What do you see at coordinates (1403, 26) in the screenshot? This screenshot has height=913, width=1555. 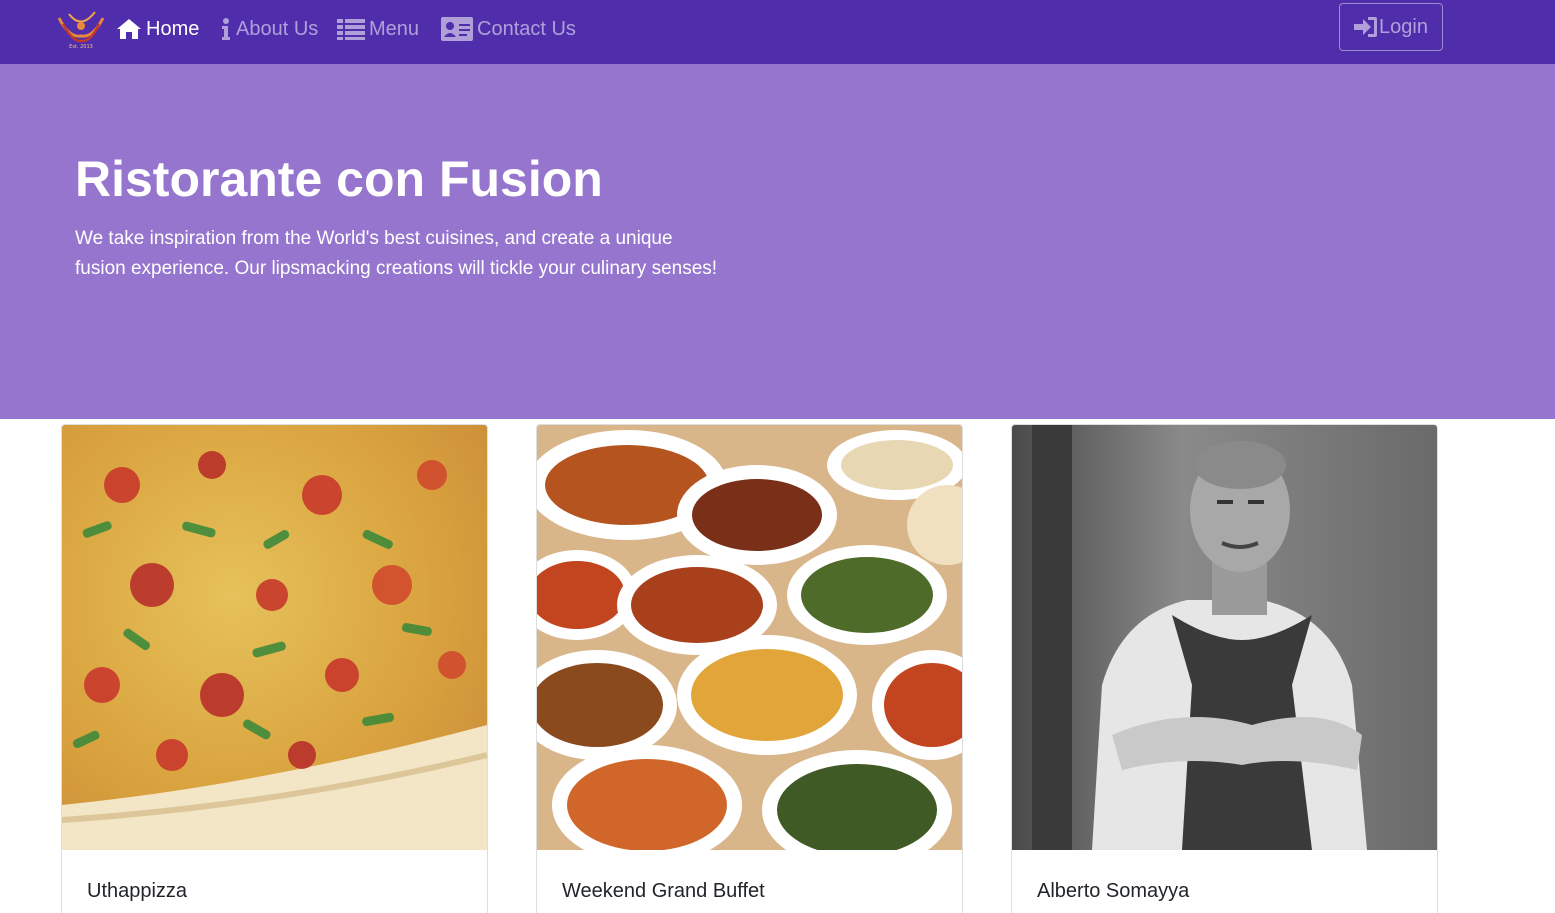 I see `login-label: Login` at bounding box center [1403, 26].